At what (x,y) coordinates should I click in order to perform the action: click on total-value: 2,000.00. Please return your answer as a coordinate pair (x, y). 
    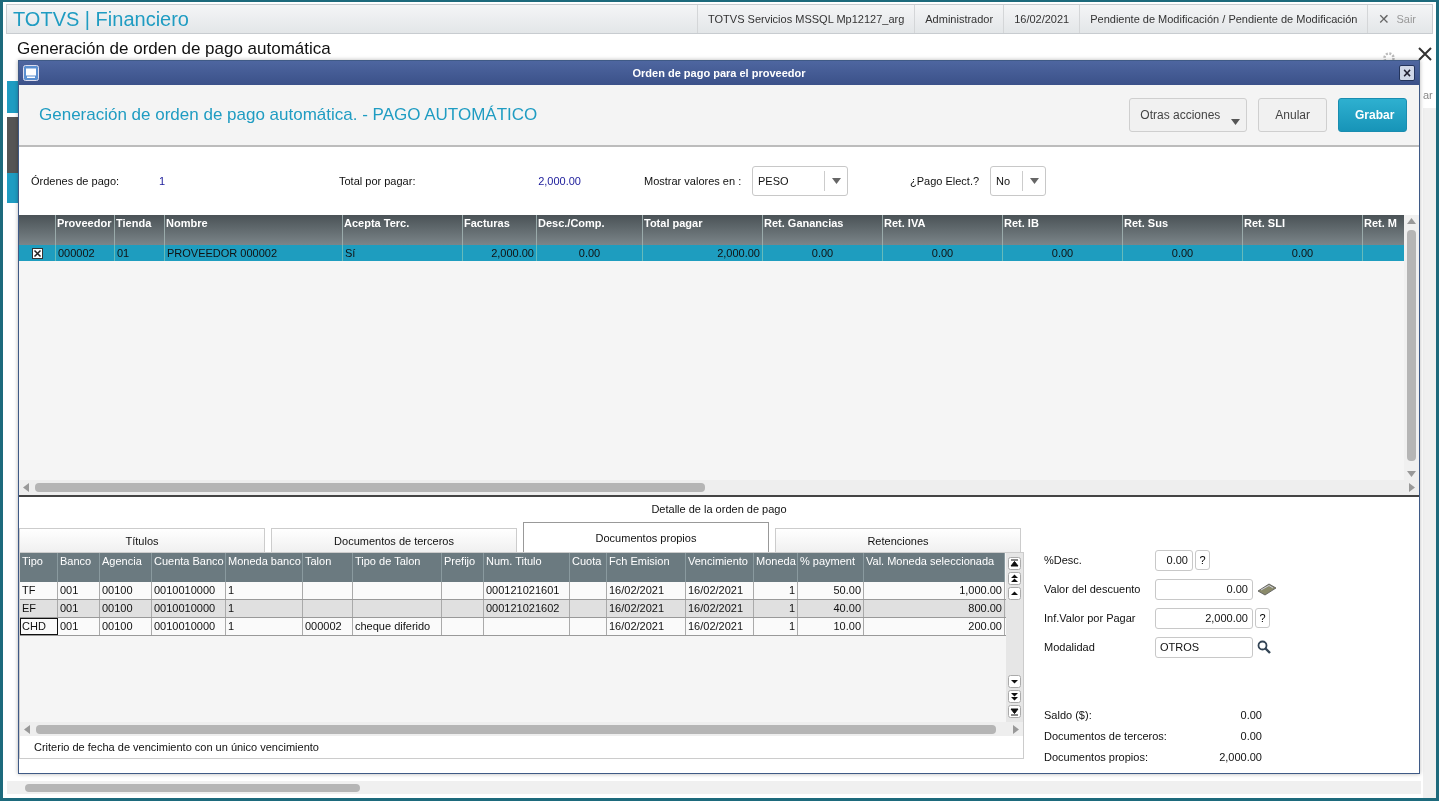
    Looking at the image, I should click on (1240, 757).